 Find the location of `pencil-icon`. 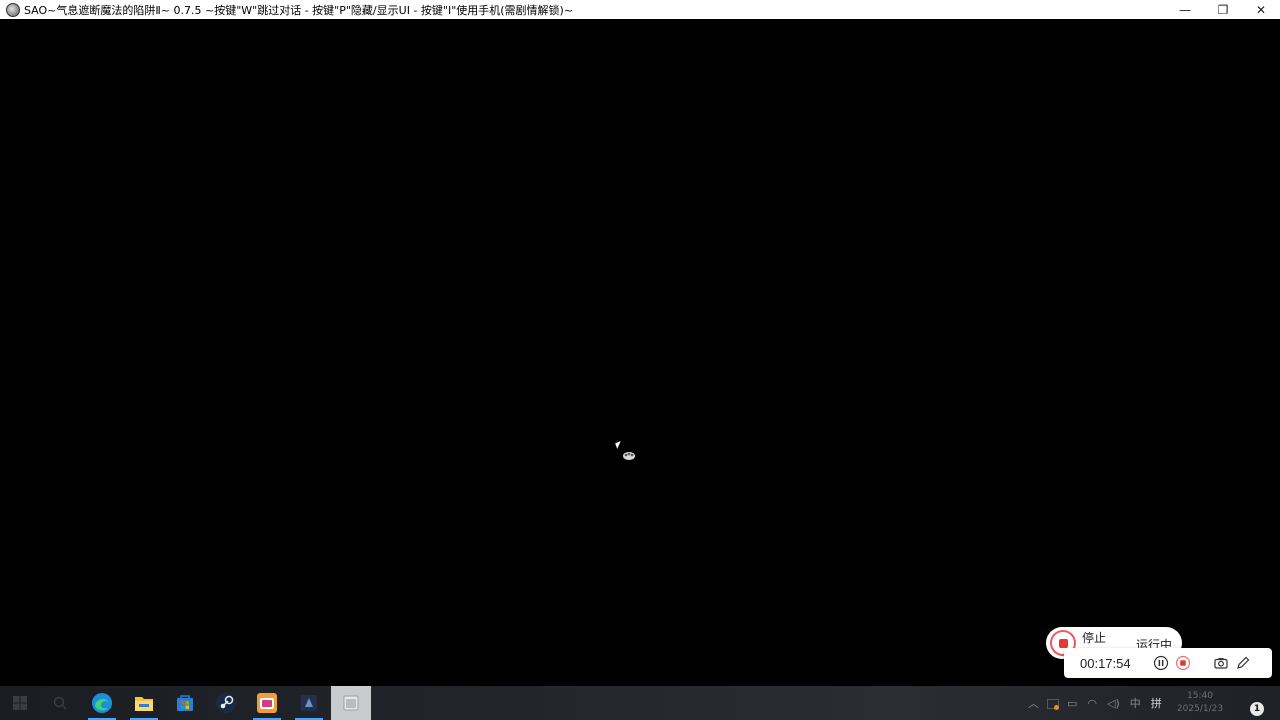

pencil-icon is located at coordinates (1243, 662).